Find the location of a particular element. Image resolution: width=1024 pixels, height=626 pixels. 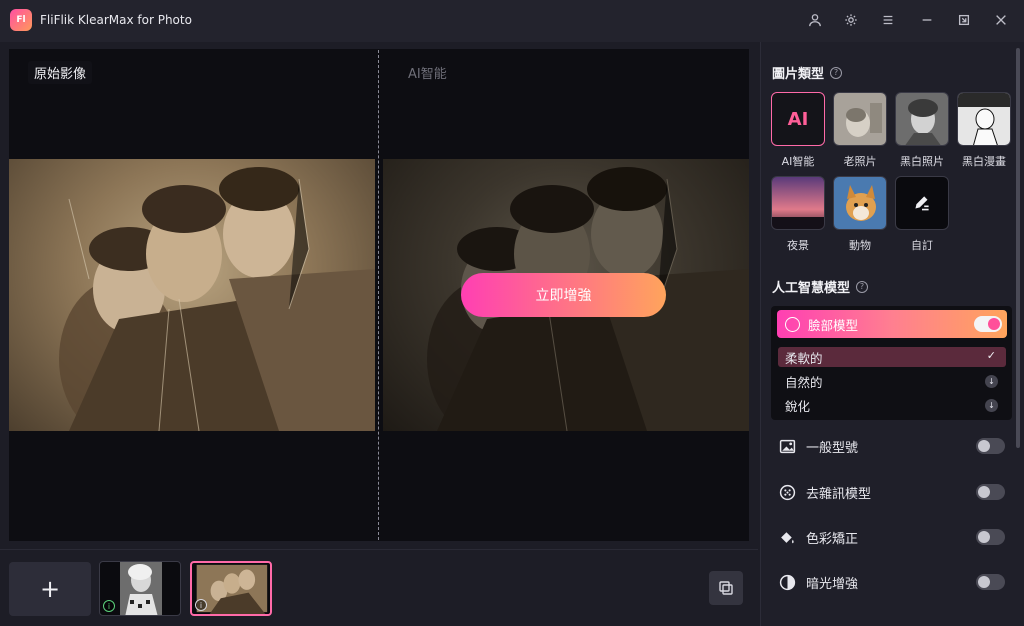

compare-view-button is located at coordinates (726, 588).